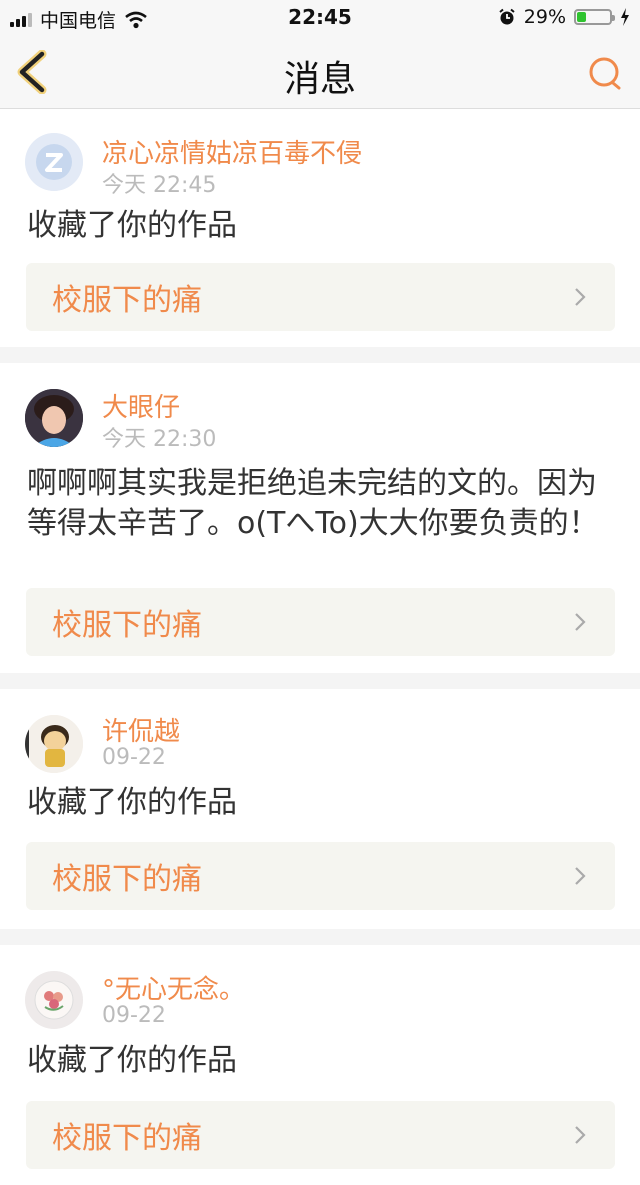 The height and width of the screenshot is (1185, 640). What do you see at coordinates (159, 185) in the screenshot?
I see `message-time: 今天 22:45` at bounding box center [159, 185].